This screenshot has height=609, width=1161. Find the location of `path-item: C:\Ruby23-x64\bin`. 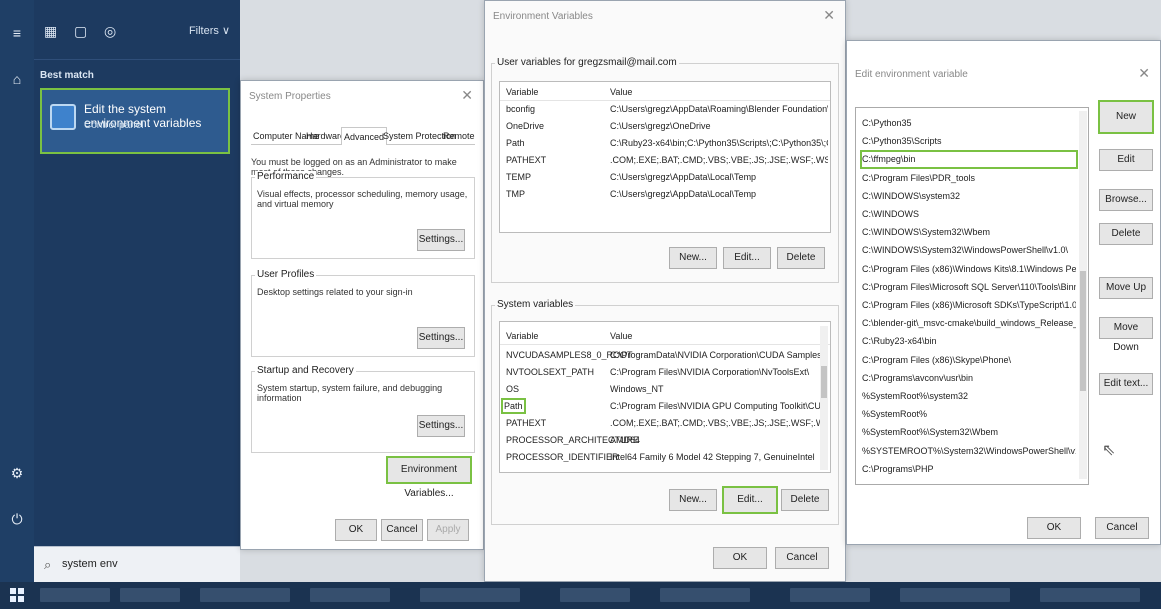

path-item: C:\Ruby23-x64\bin is located at coordinates (969, 341).